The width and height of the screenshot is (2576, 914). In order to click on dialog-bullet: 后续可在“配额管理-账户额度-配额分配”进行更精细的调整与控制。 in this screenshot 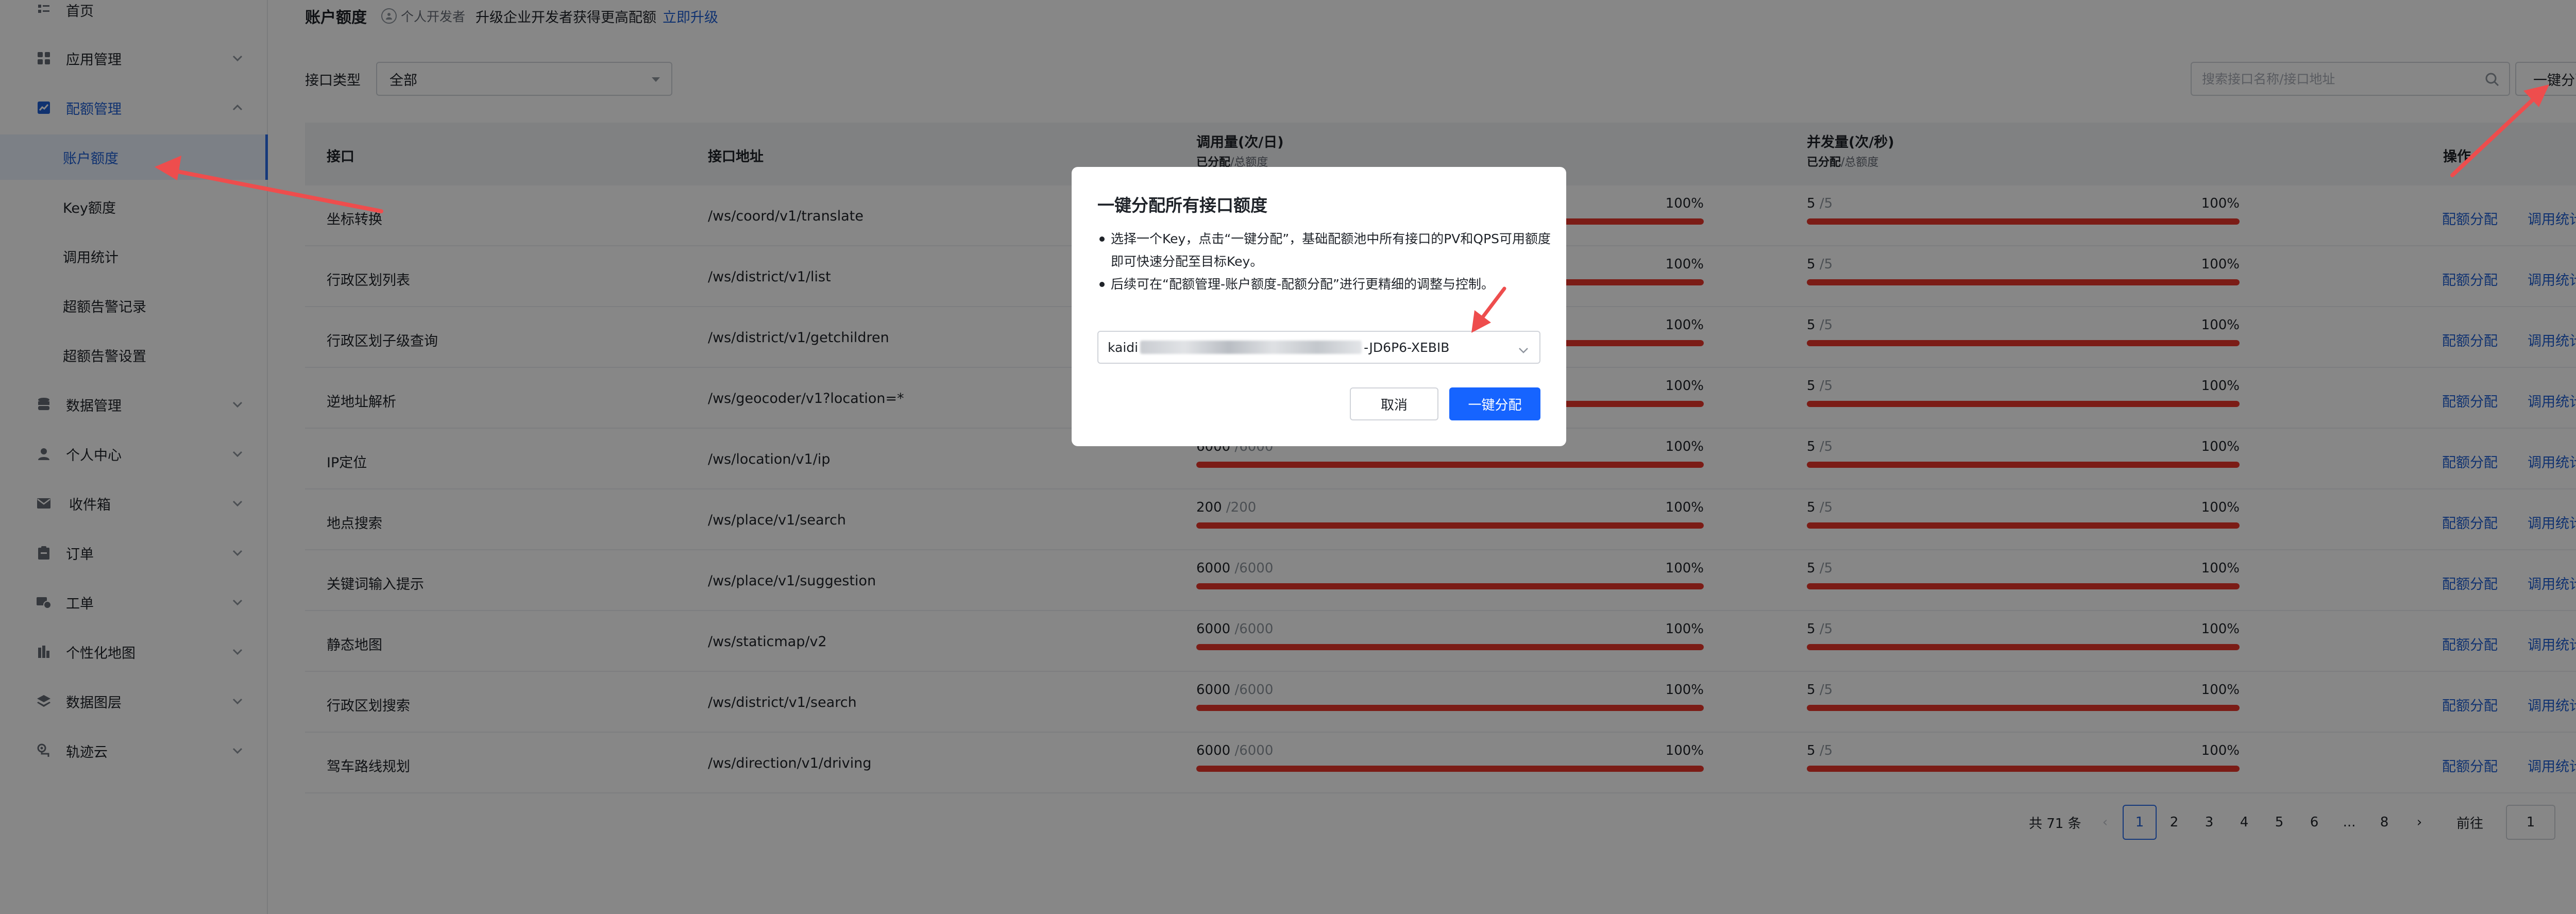, I will do `click(1329, 285)`.